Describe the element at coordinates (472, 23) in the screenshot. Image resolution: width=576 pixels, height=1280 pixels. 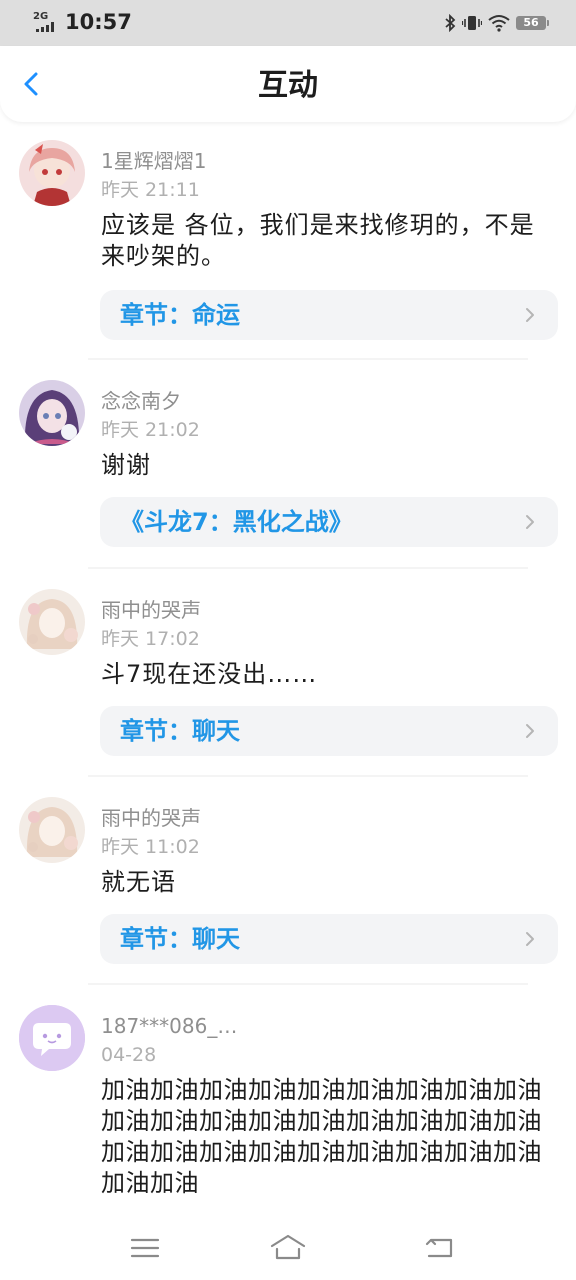
I see `vibrate-icon` at that location.